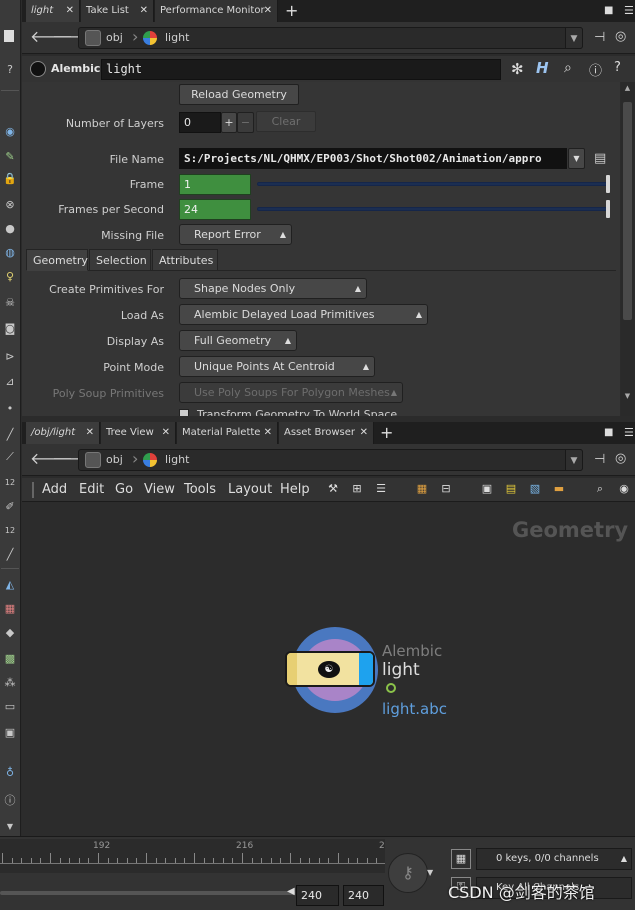 This screenshot has height=910, width=635. Describe the element at coordinates (200, 490) in the screenshot. I see `menu-tools: Tools` at that location.